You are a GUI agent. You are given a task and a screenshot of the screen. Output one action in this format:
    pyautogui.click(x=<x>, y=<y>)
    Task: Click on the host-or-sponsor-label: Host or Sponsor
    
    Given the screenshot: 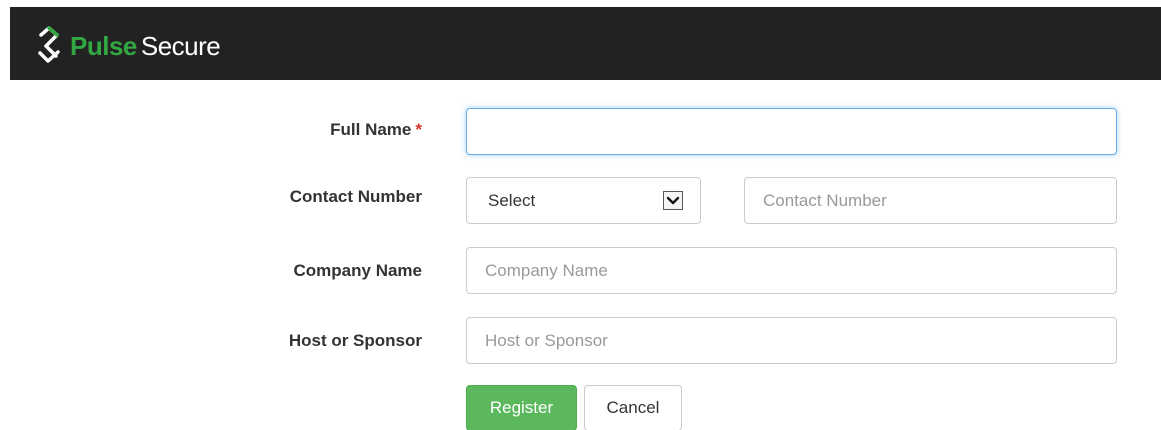 What is the action you would take?
    pyautogui.click(x=355, y=340)
    